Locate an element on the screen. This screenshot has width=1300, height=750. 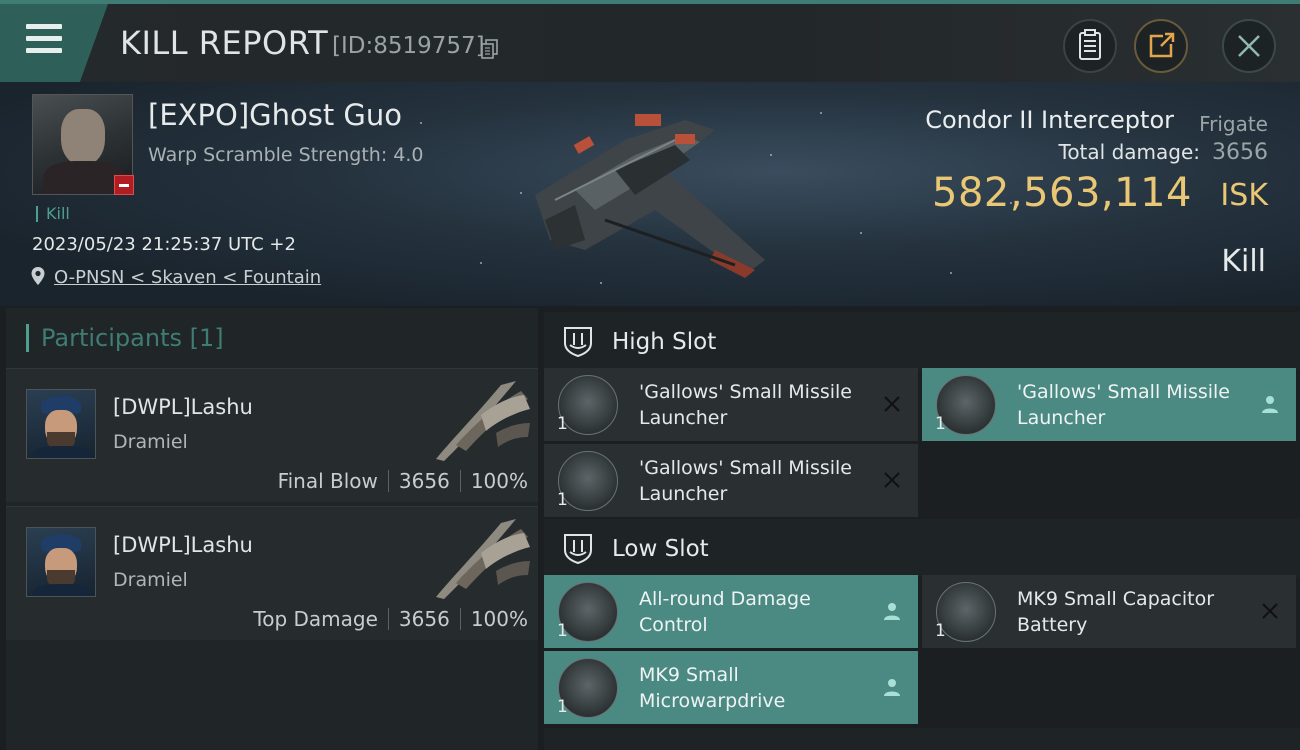
kill-report-id: [ID:8519757] is located at coordinates (408, 46).